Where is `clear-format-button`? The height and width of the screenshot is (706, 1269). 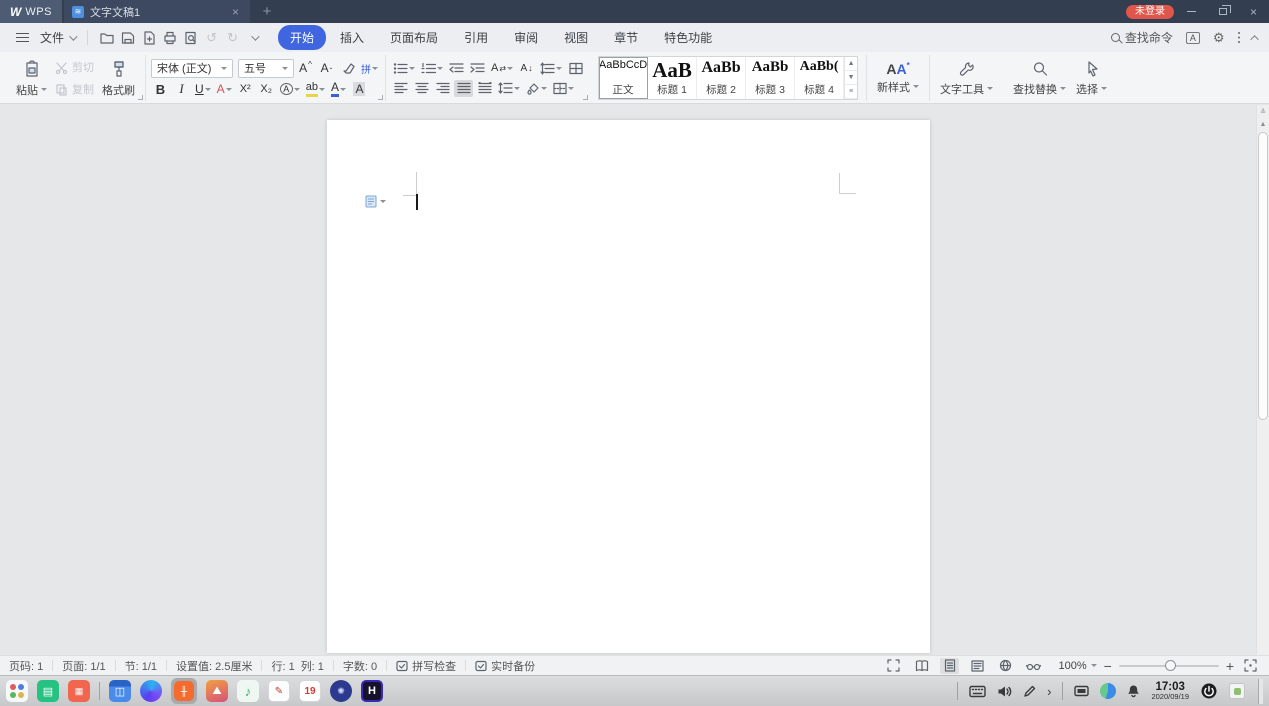
clear-format-button is located at coordinates (347, 68).